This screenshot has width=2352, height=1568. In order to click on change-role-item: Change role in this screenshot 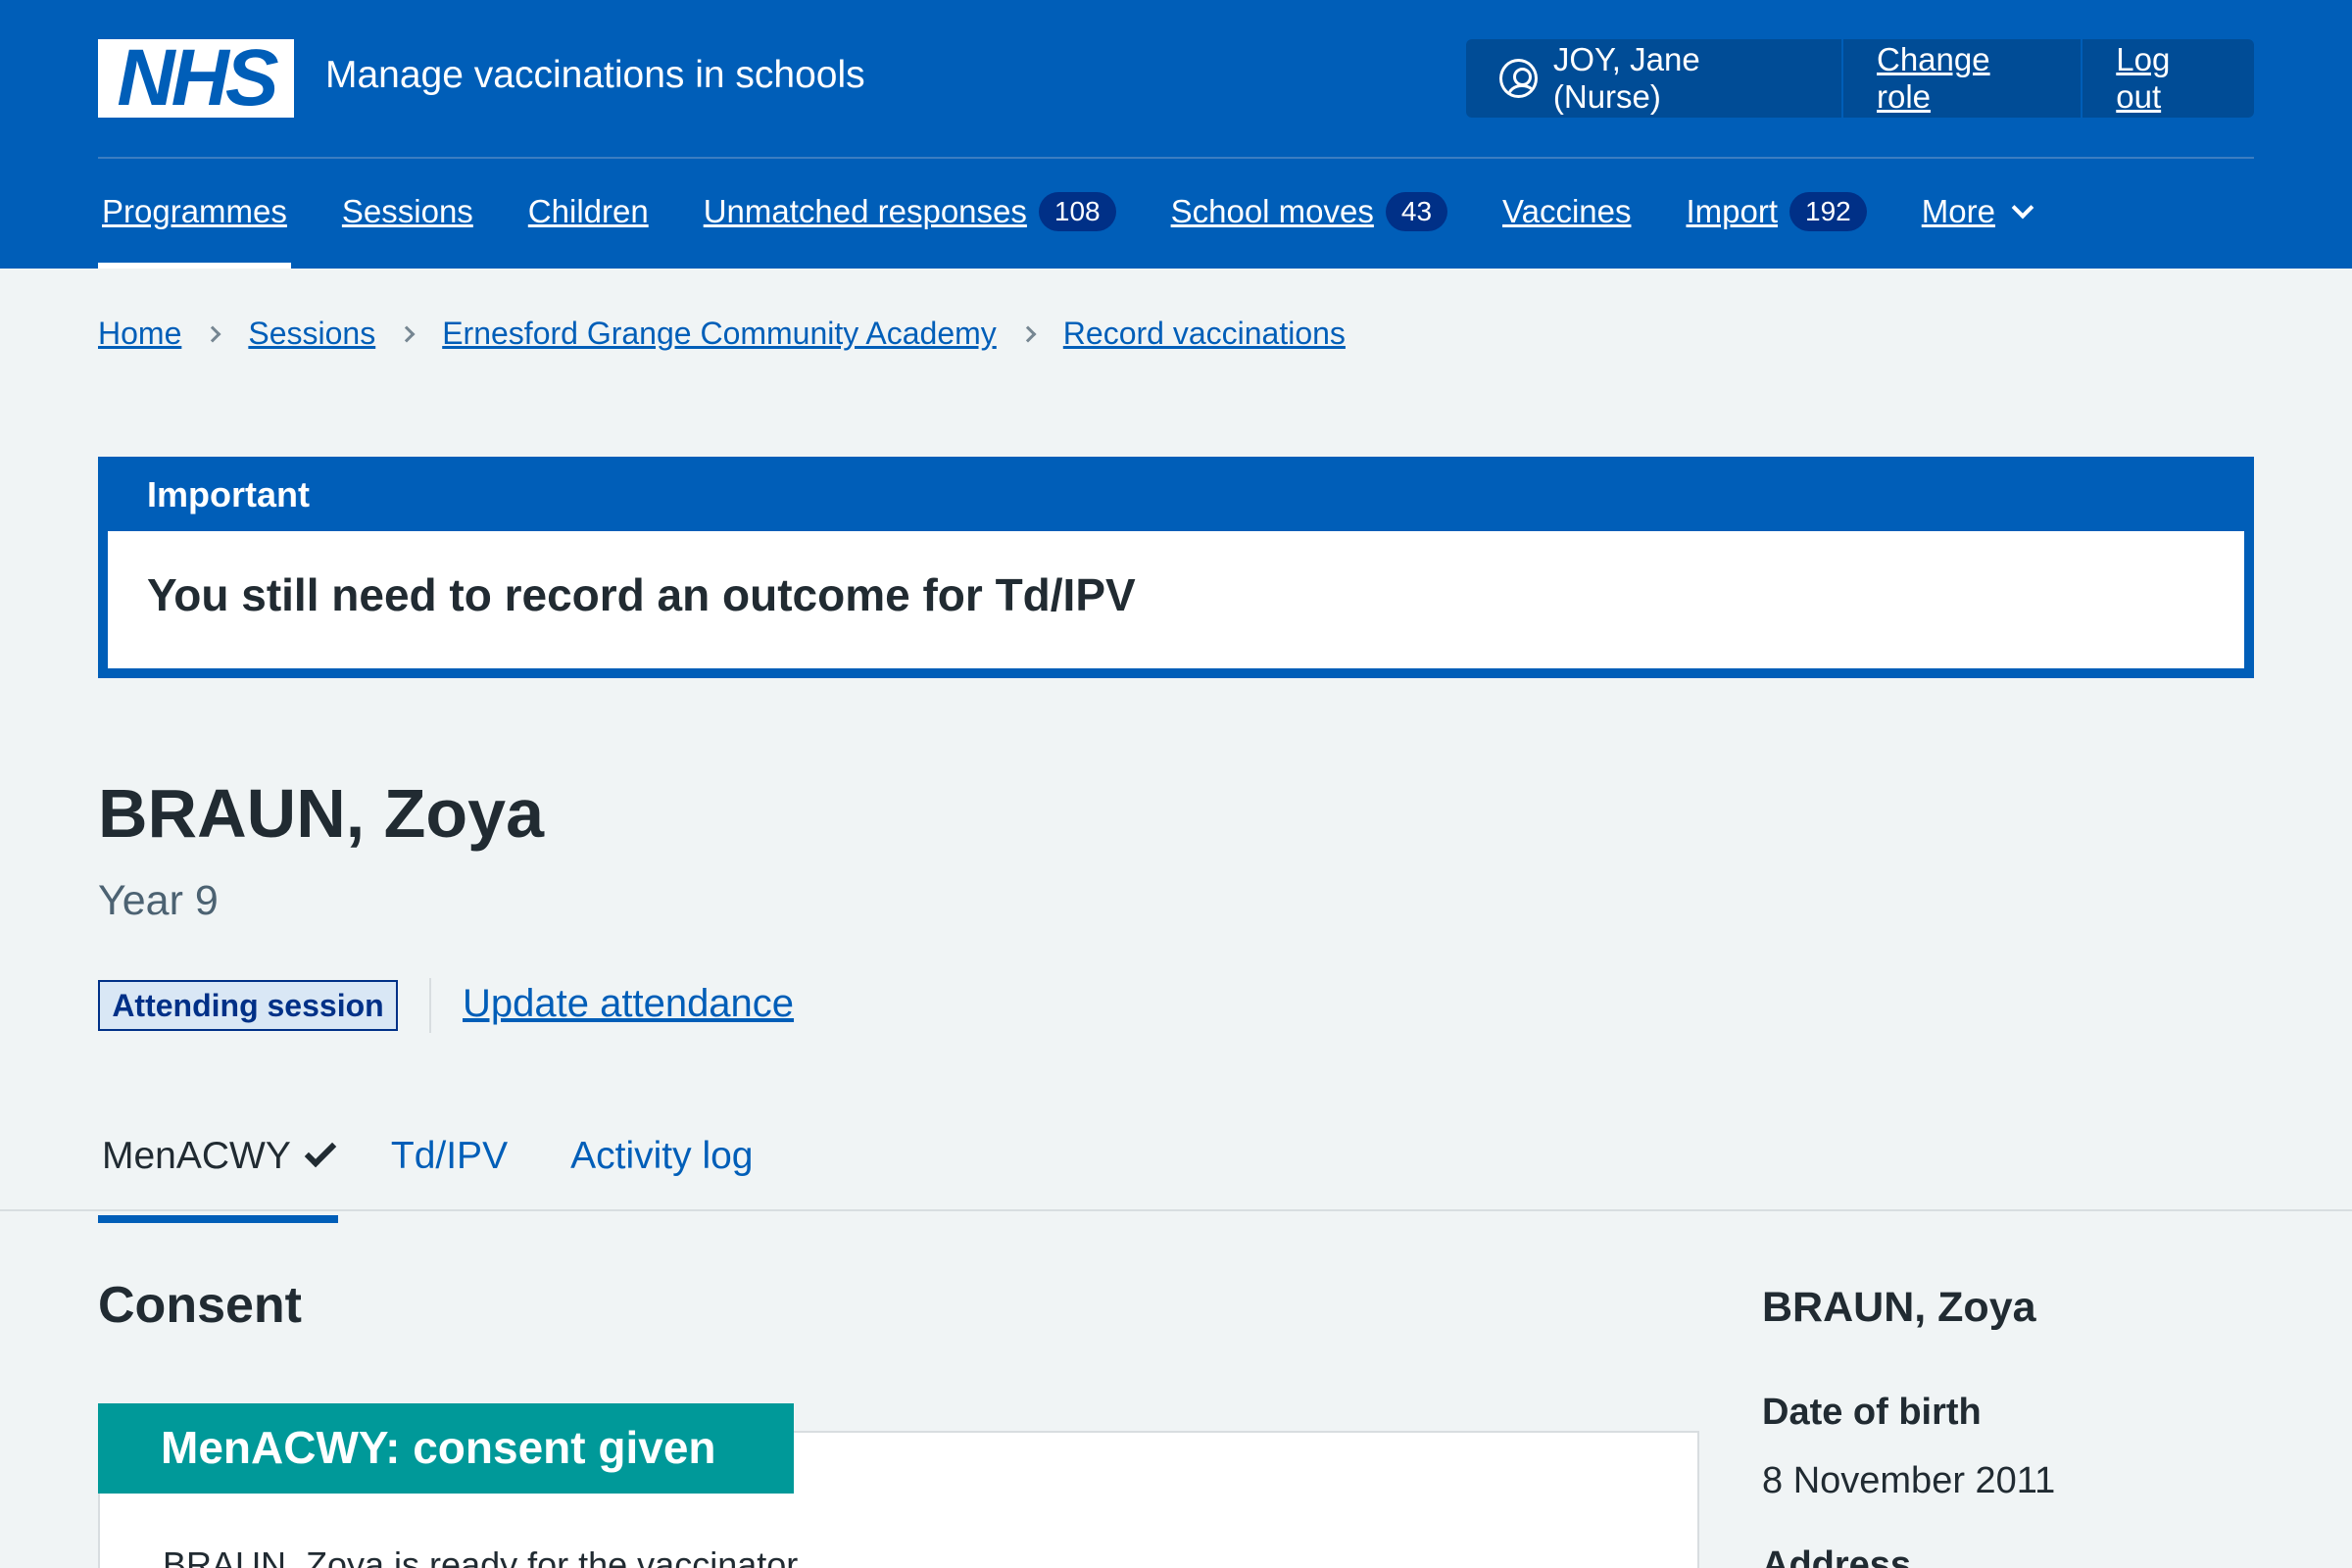, I will do `click(1963, 78)`.